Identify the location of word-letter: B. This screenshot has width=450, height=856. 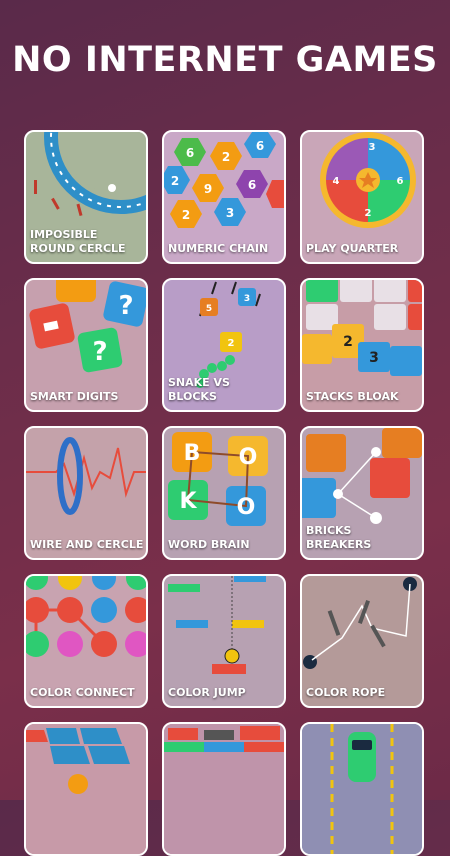
(192, 453).